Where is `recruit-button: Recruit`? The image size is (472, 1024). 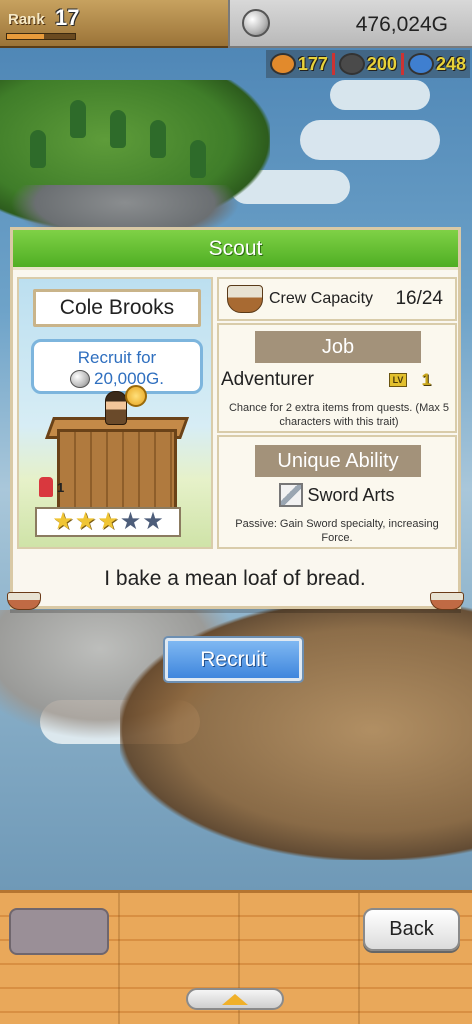
recruit-button: Recruit is located at coordinates (233, 659).